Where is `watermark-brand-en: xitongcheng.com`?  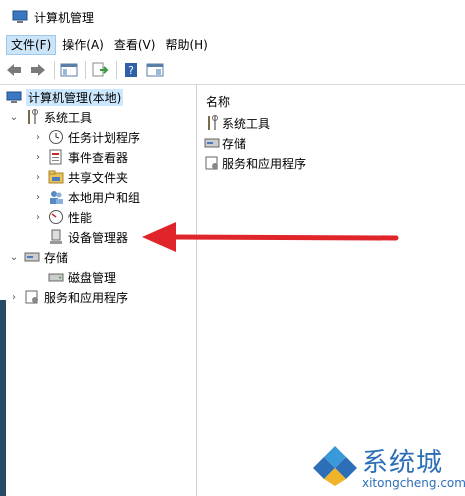 watermark-brand-en: xitongcheng.com is located at coordinates (413, 483).